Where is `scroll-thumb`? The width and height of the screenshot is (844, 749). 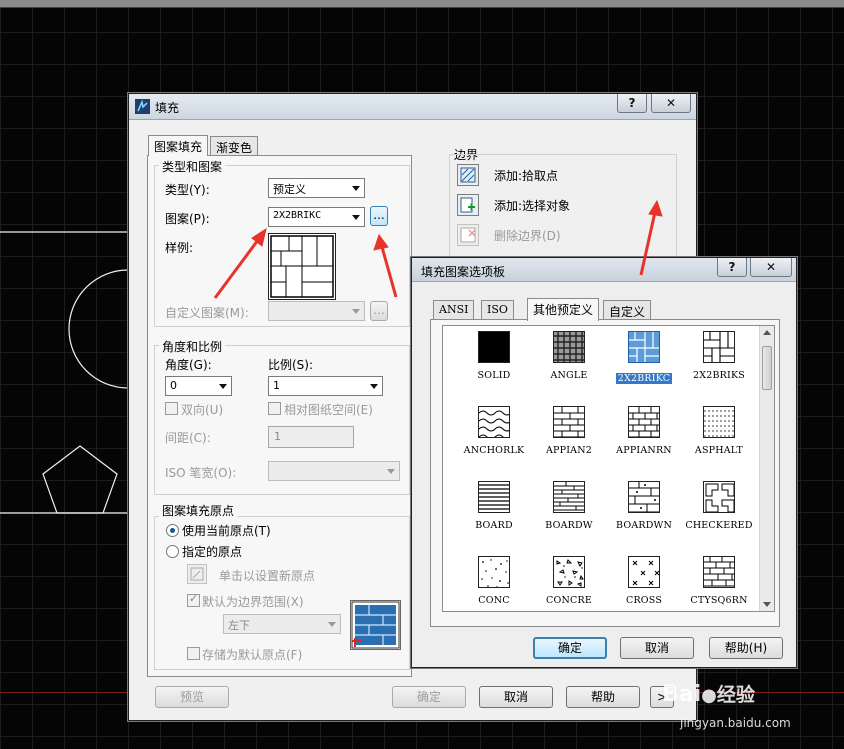 scroll-thumb is located at coordinates (767, 368).